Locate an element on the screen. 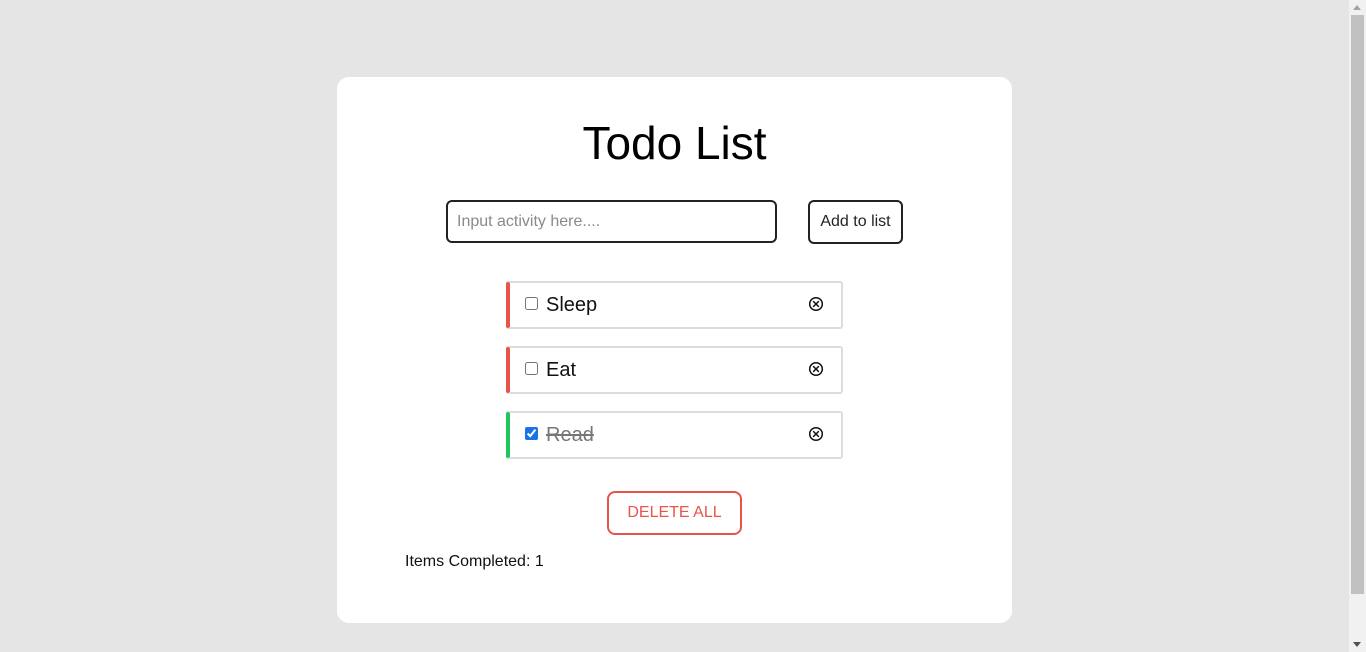 This screenshot has height=652, width=1366. todo-label: Read is located at coordinates (570, 435).